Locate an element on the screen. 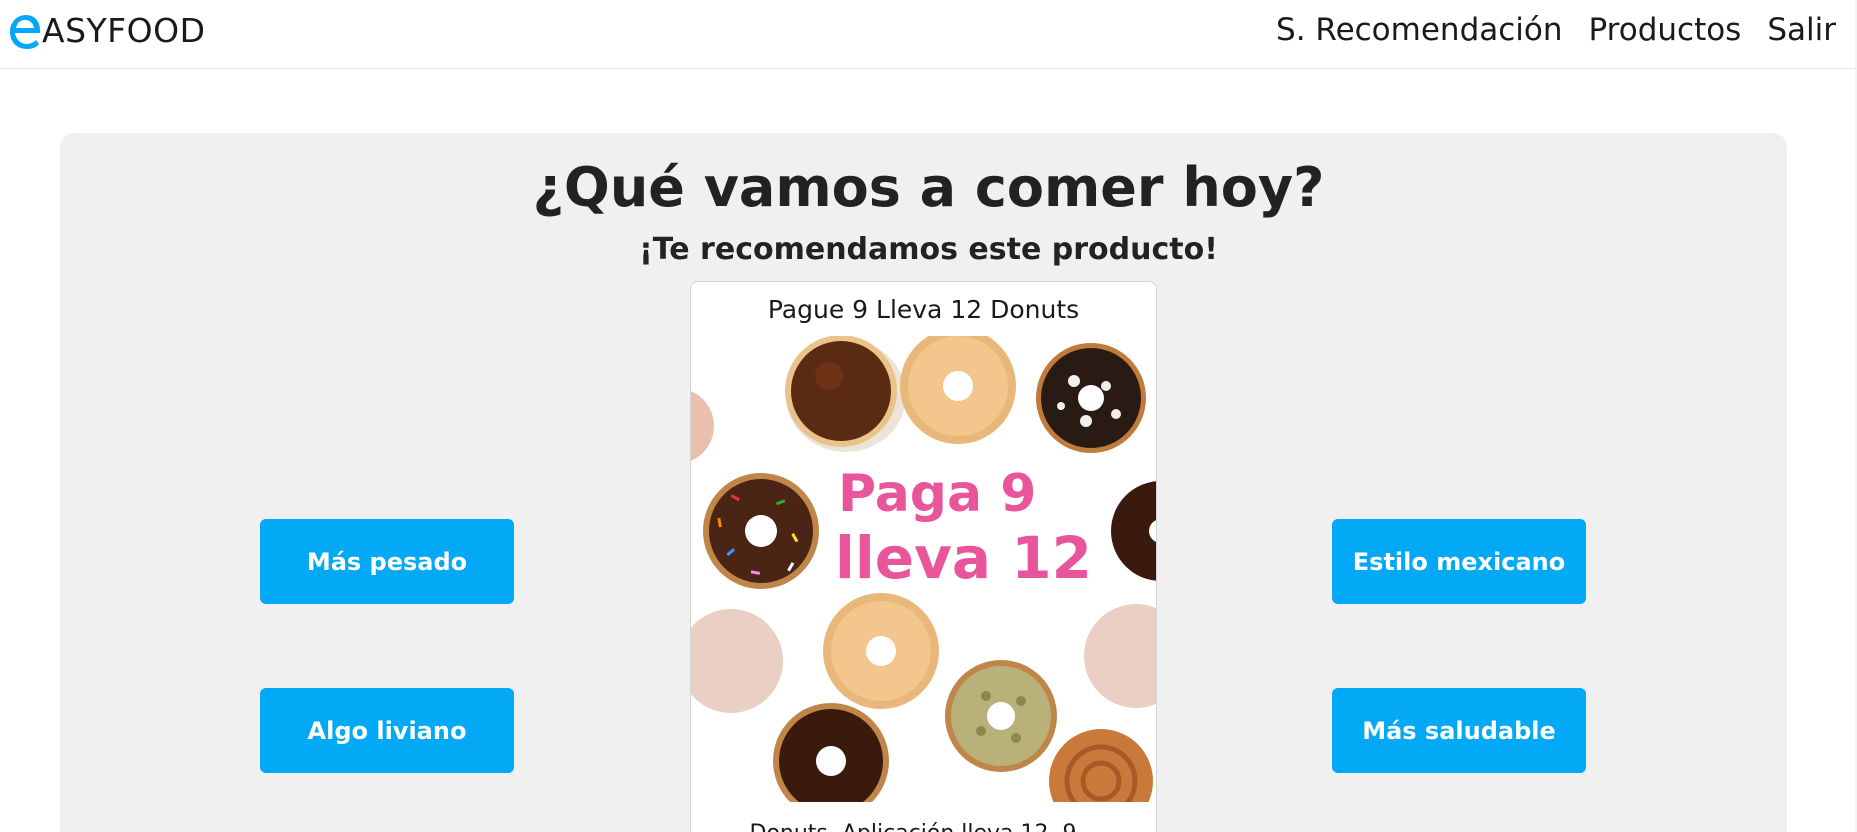 Image resolution: width=1857 pixels, height=832 pixels. nav-link-productos: Productos is located at coordinates (1665, 30).